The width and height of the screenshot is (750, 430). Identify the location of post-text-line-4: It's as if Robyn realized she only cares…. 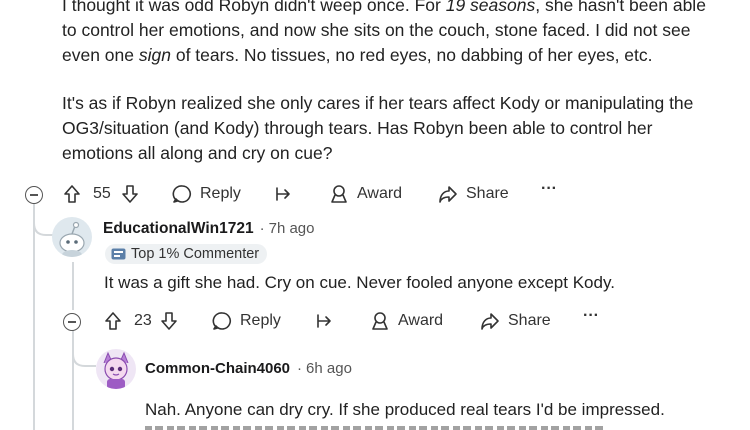
(378, 103).